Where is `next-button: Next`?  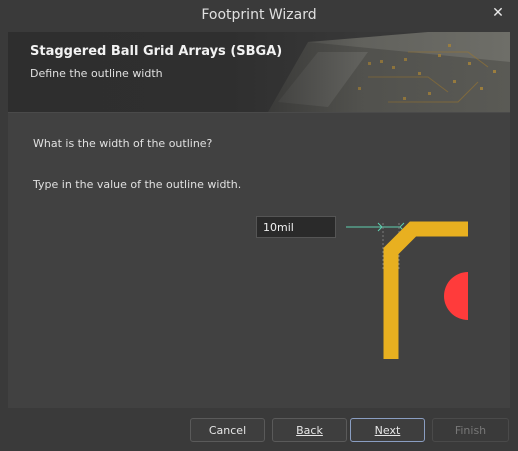
next-button: Next is located at coordinates (387, 430).